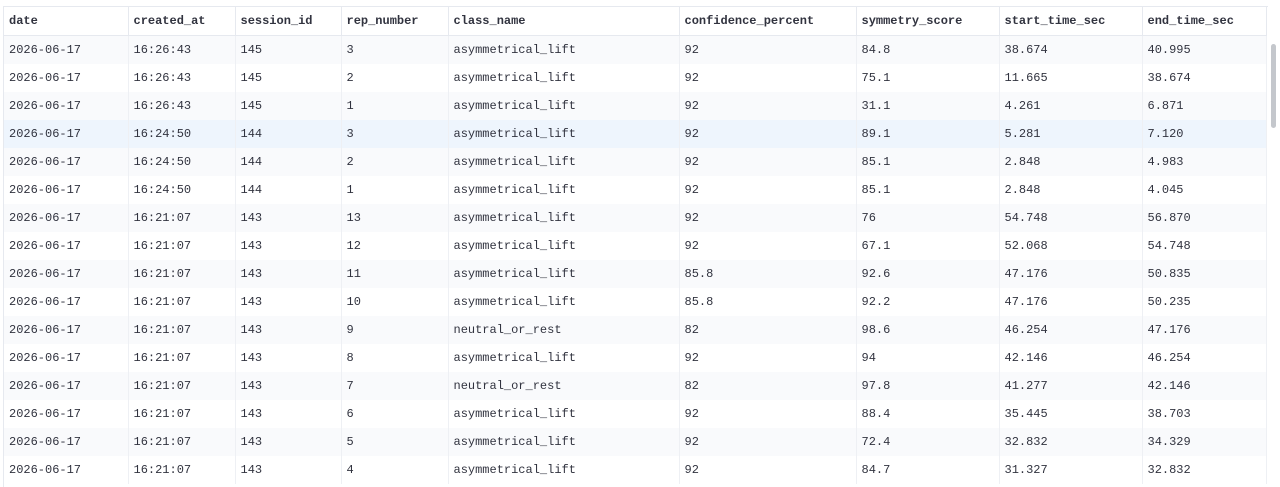 The image size is (1280, 487). Describe the element at coordinates (1071, 414) in the screenshot. I see `cell-start-time-sec: 35.445` at that location.